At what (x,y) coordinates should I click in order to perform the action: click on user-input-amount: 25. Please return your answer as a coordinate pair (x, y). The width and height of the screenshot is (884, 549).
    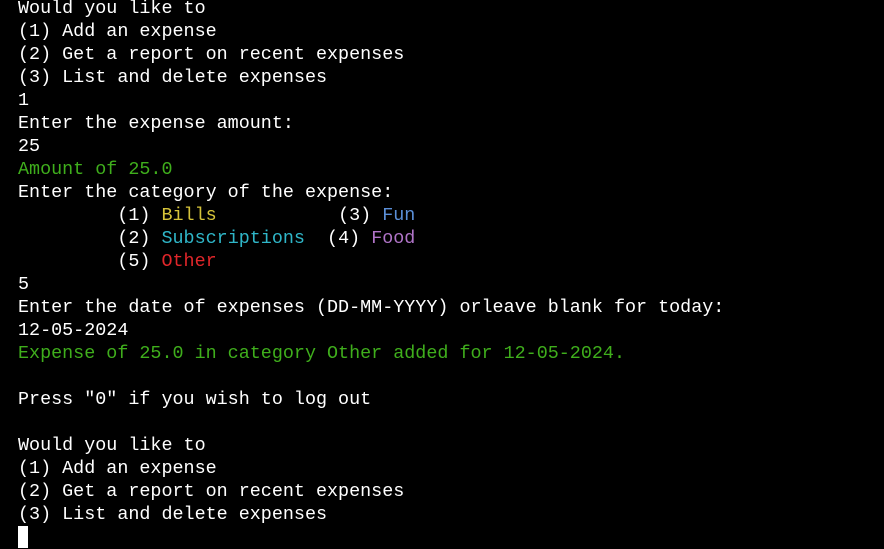
    Looking at the image, I should click on (29, 146).